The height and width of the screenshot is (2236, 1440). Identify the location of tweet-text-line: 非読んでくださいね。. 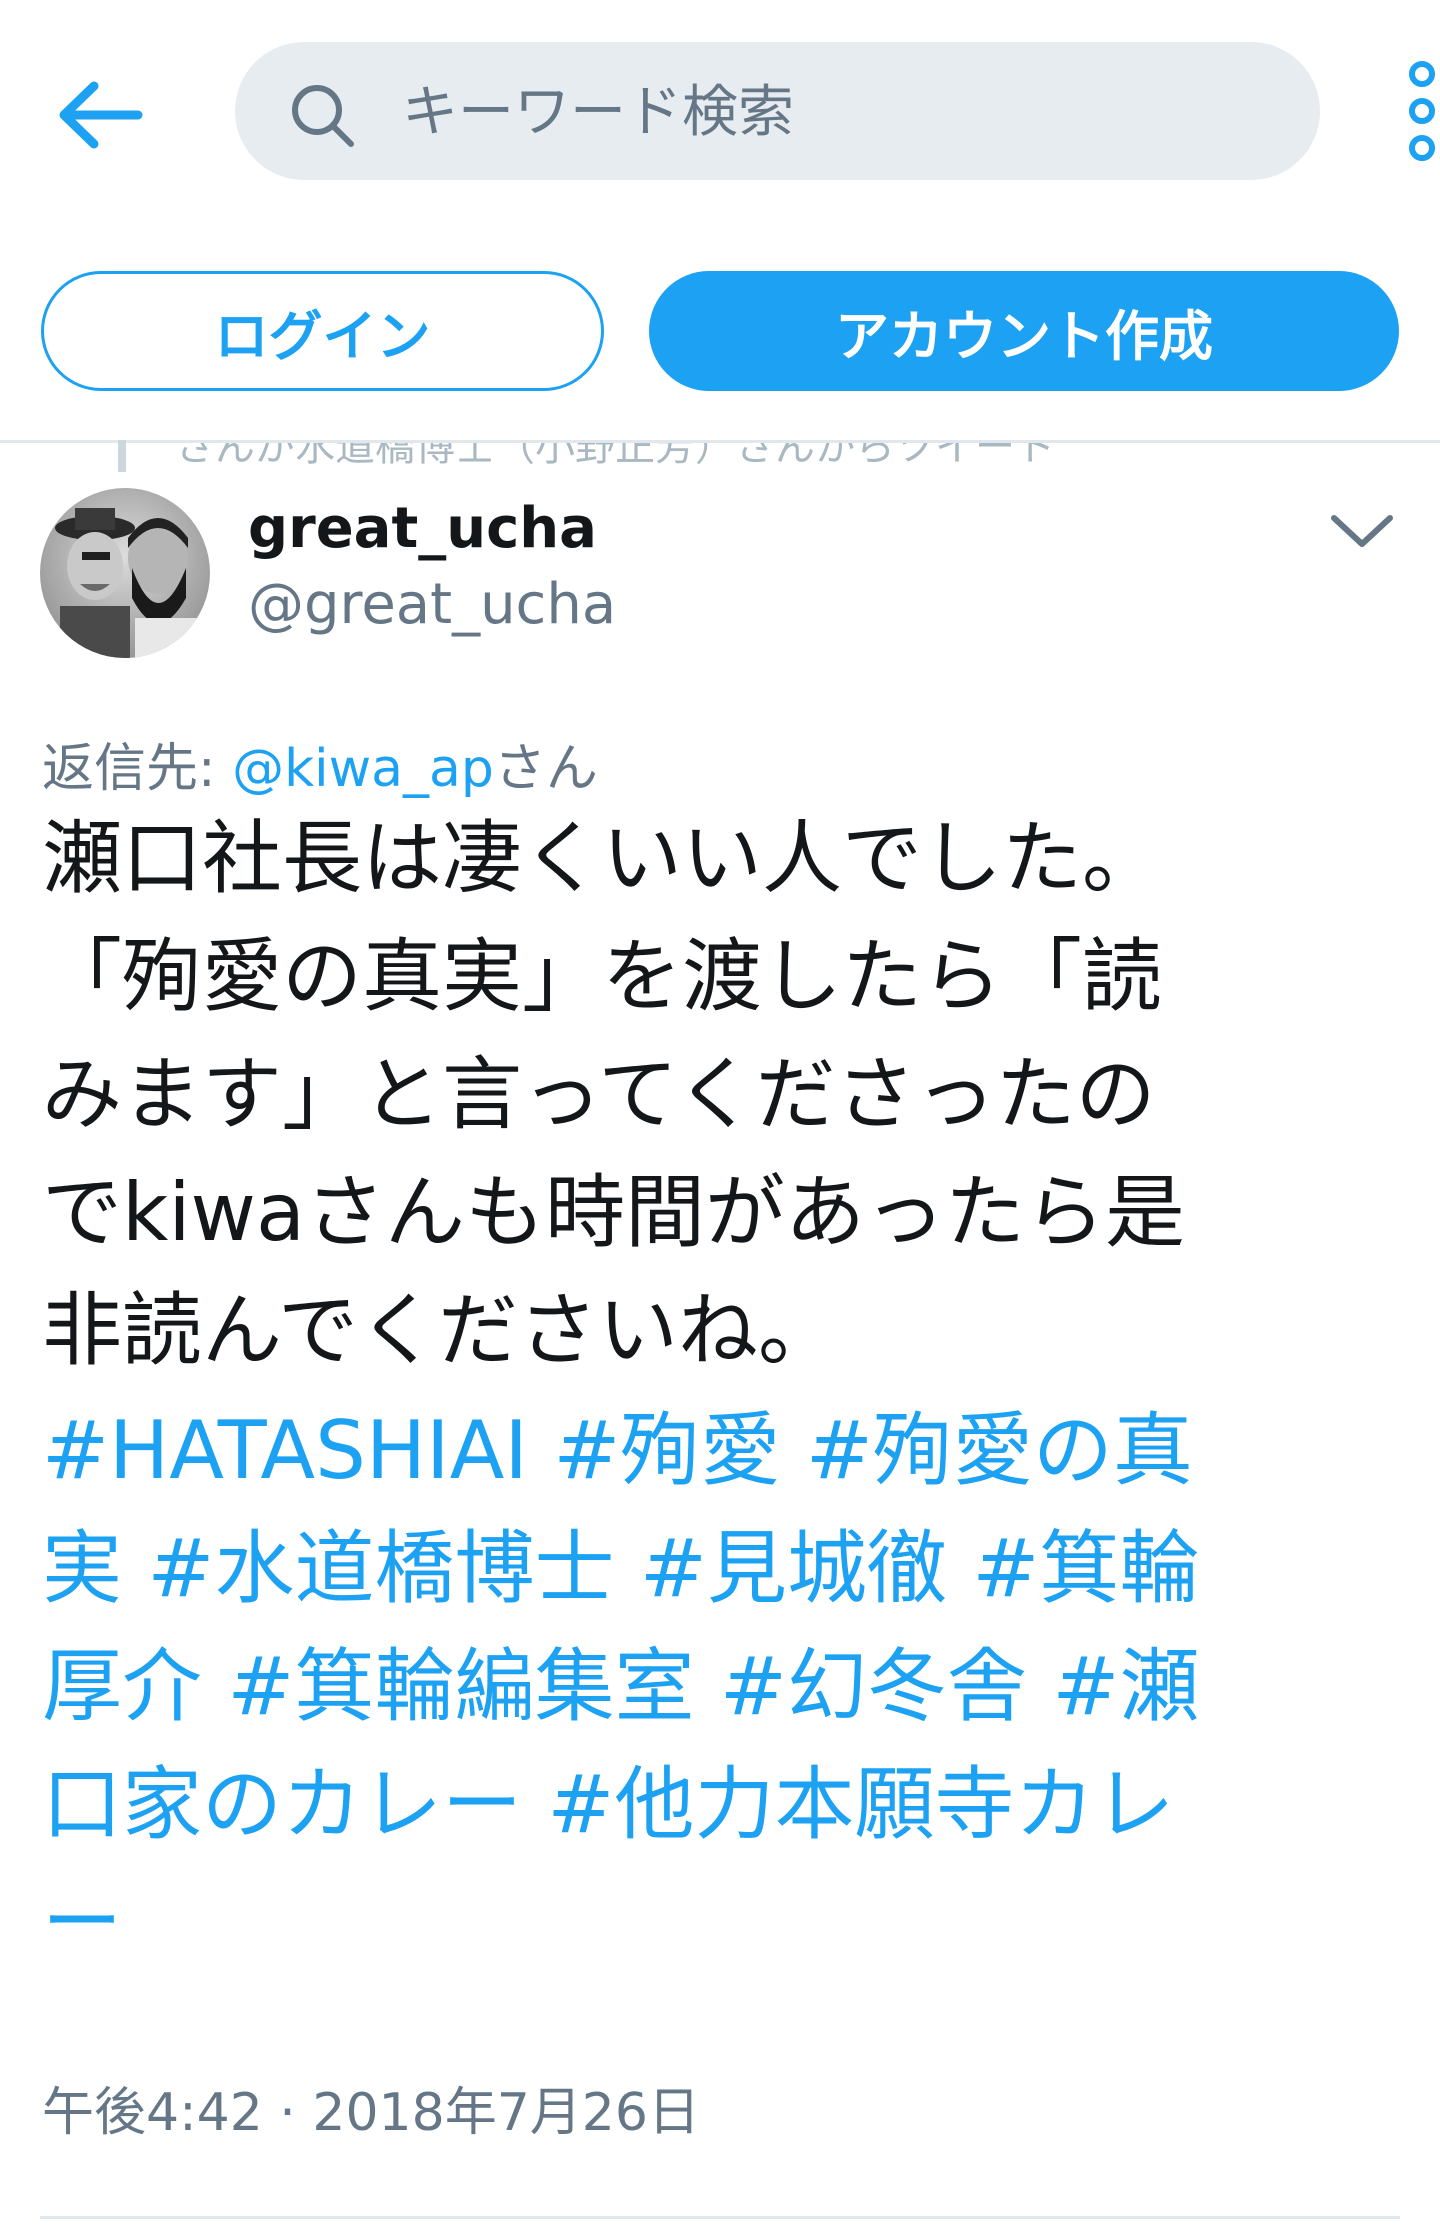
(440, 1330).